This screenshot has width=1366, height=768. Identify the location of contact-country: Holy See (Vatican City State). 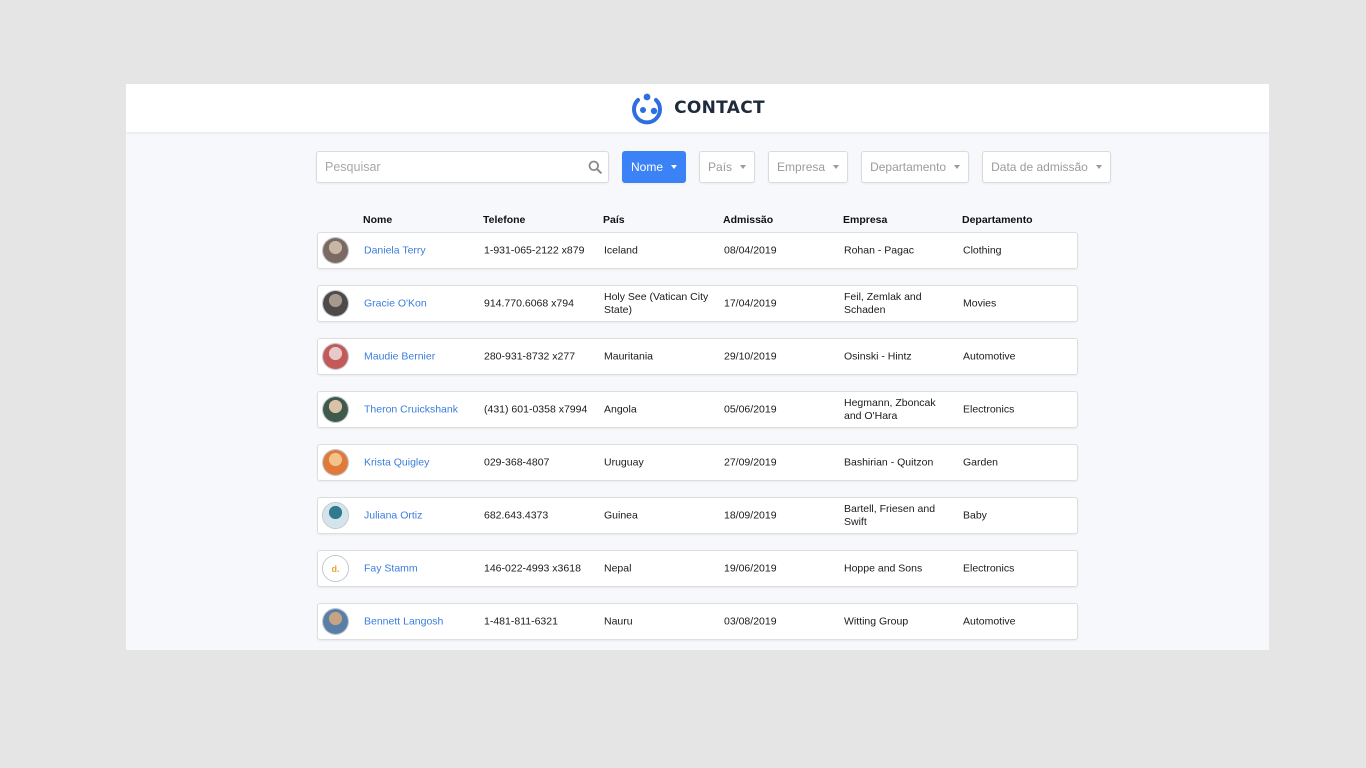
(656, 303).